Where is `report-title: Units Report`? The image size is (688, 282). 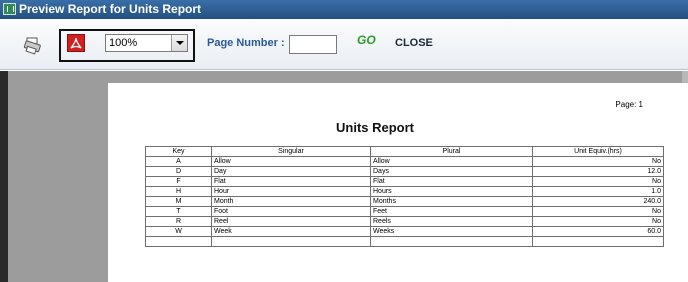 report-title: Units Report is located at coordinates (375, 127).